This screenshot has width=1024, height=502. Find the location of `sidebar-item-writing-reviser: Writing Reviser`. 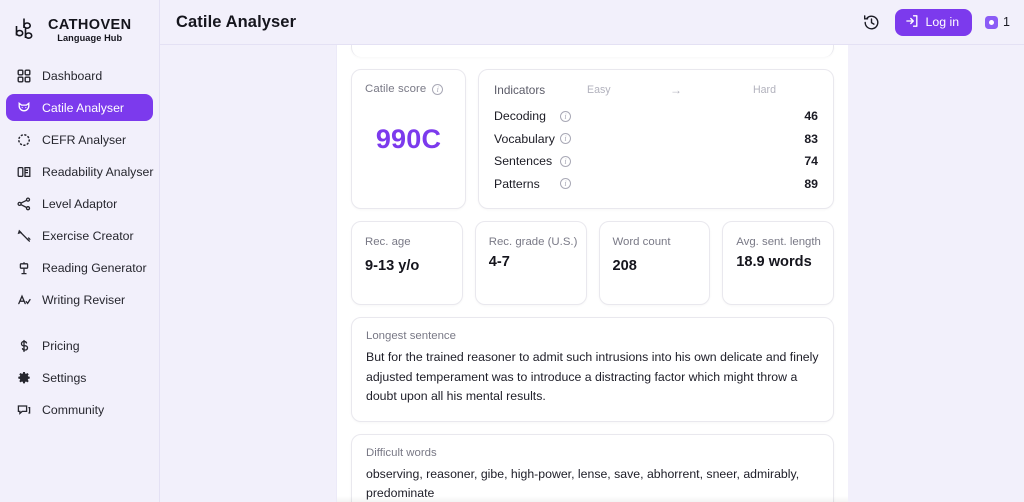

sidebar-item-writing-reviser: Writing Reviser is located at coordinates (79, 299).